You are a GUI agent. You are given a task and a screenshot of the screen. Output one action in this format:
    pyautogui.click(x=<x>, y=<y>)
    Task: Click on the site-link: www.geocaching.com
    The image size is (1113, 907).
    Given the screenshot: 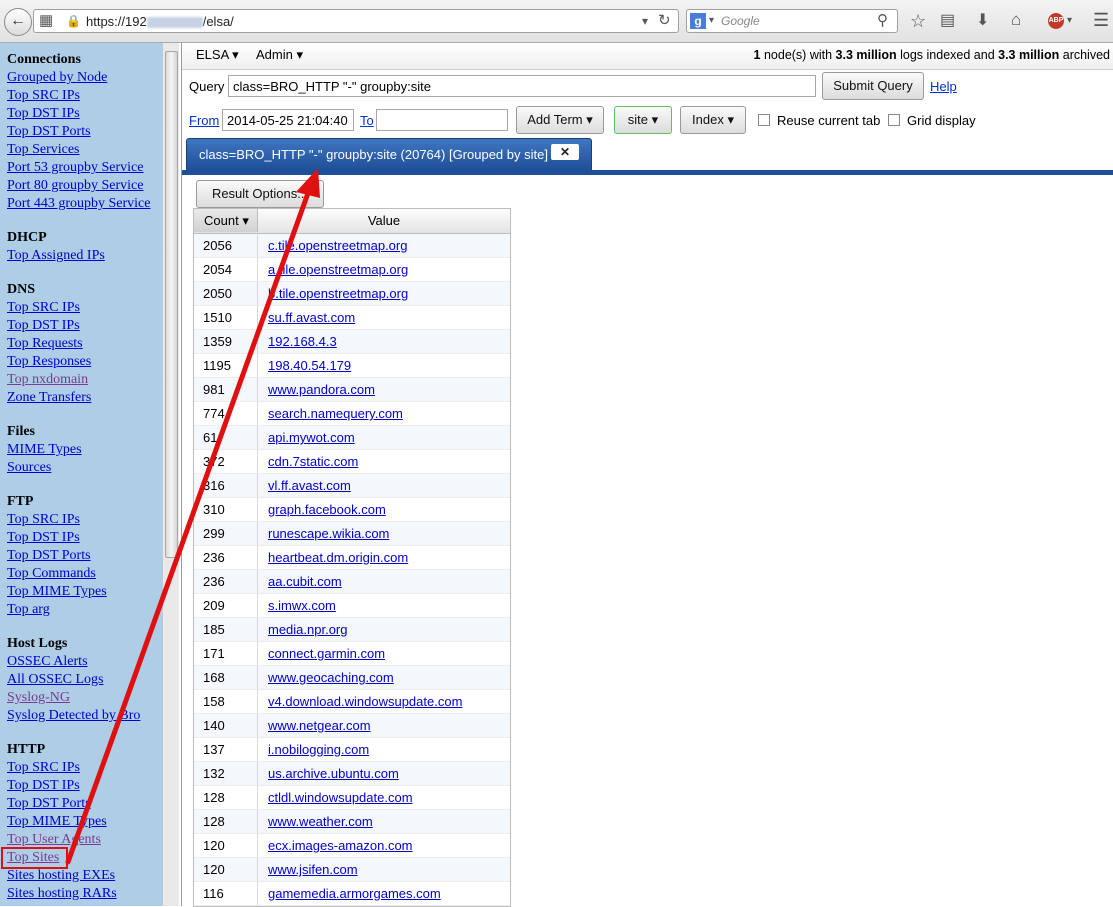 What is the action you would take?
    pyautogui.click(x=331, y=677)
    